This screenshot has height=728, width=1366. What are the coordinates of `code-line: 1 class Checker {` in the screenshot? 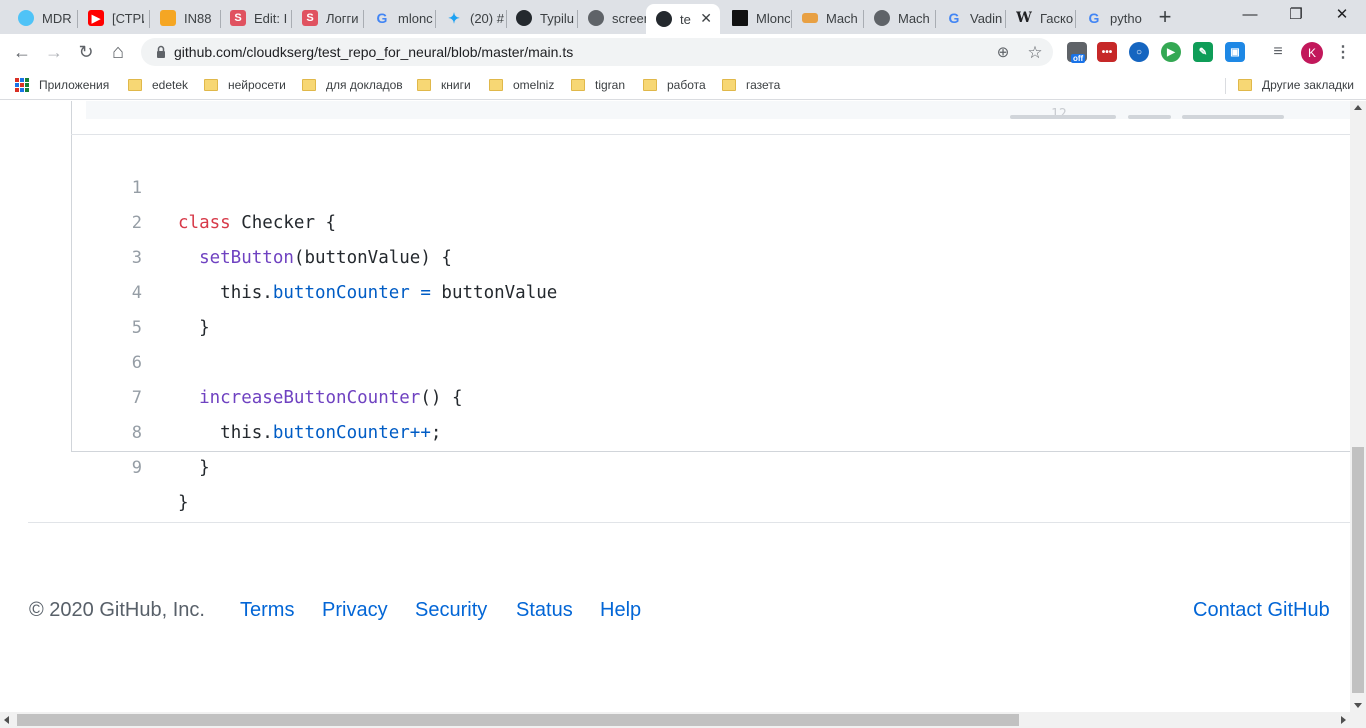 It's located at (711, 184).